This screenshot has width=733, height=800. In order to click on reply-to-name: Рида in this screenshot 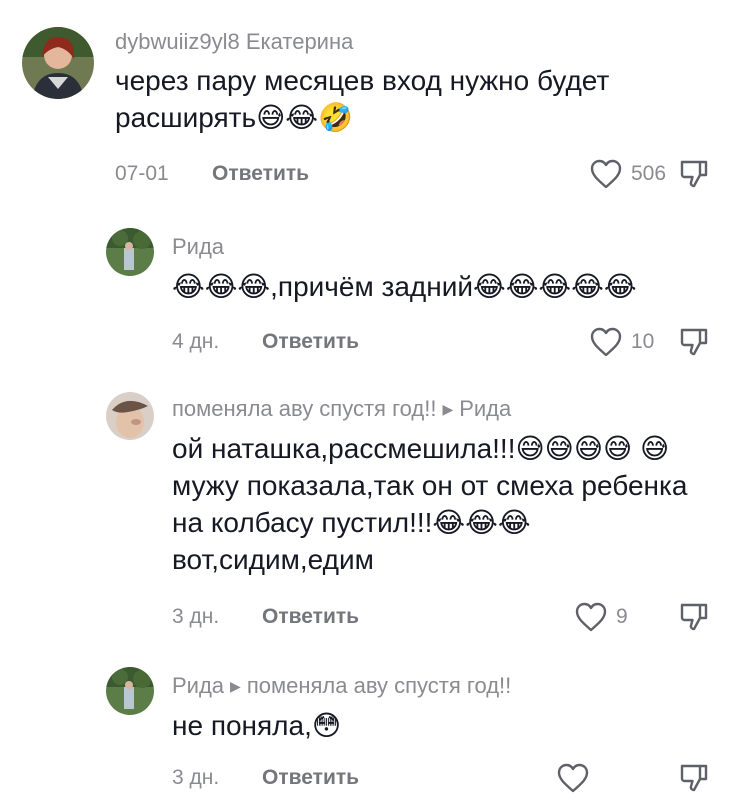, I will do `click(485, 408)`.